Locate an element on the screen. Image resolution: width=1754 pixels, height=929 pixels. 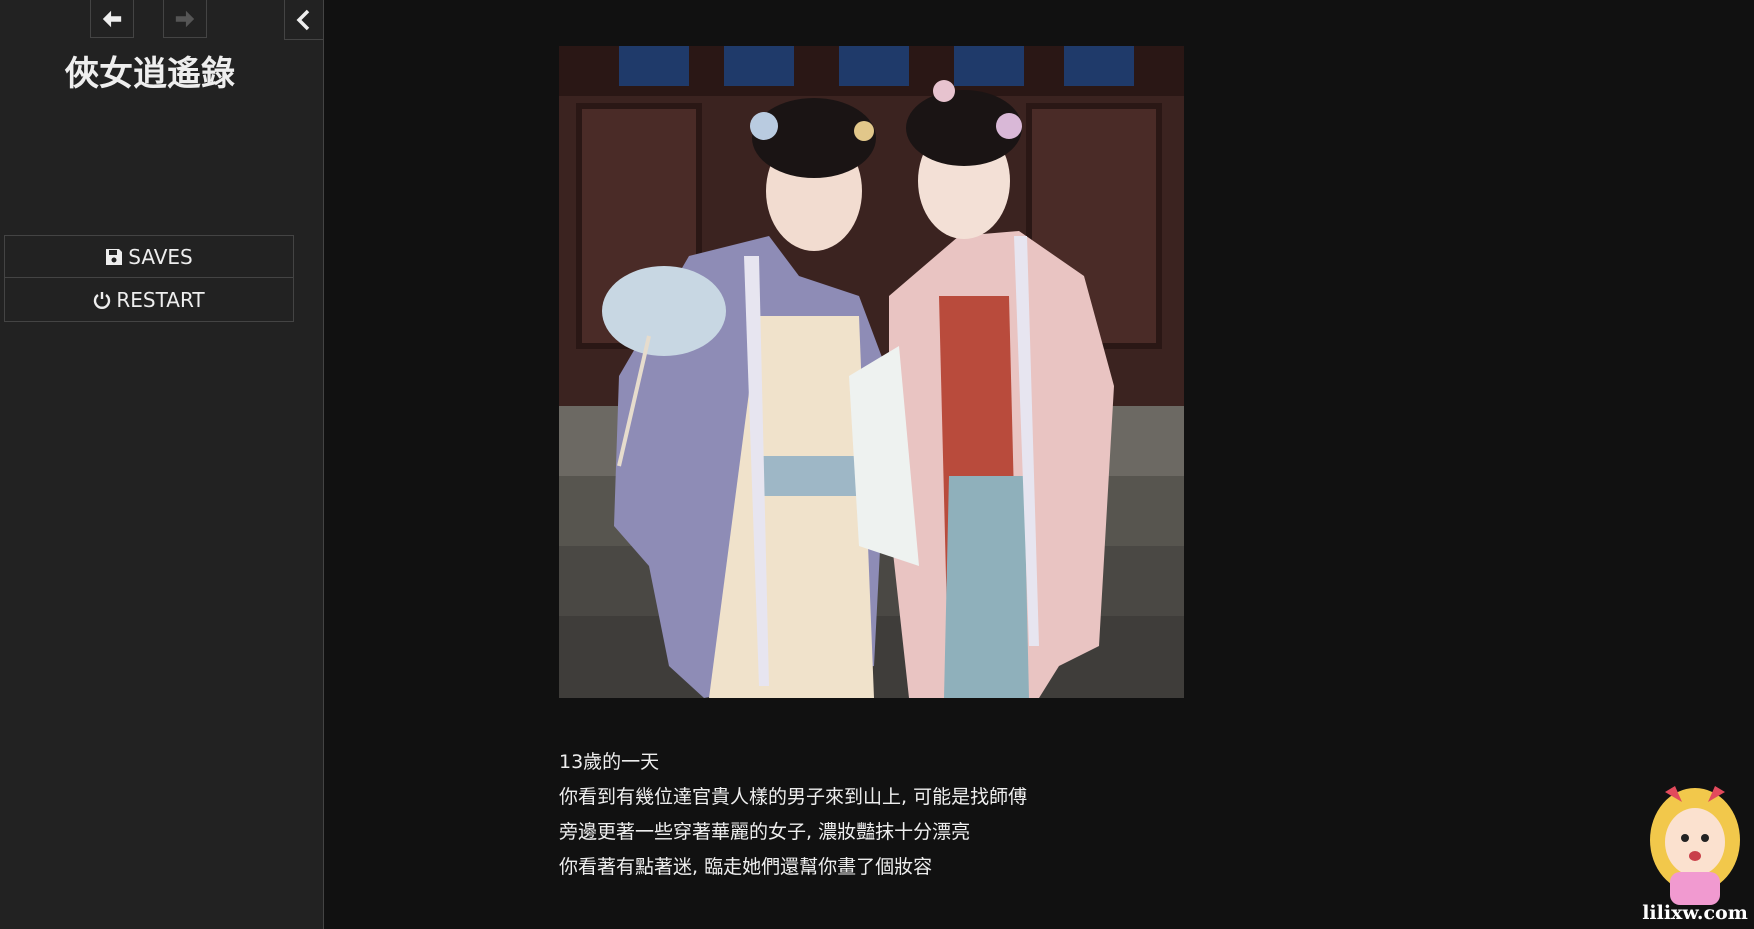
restart-button: RESTART is located at coordinates (149, 300).